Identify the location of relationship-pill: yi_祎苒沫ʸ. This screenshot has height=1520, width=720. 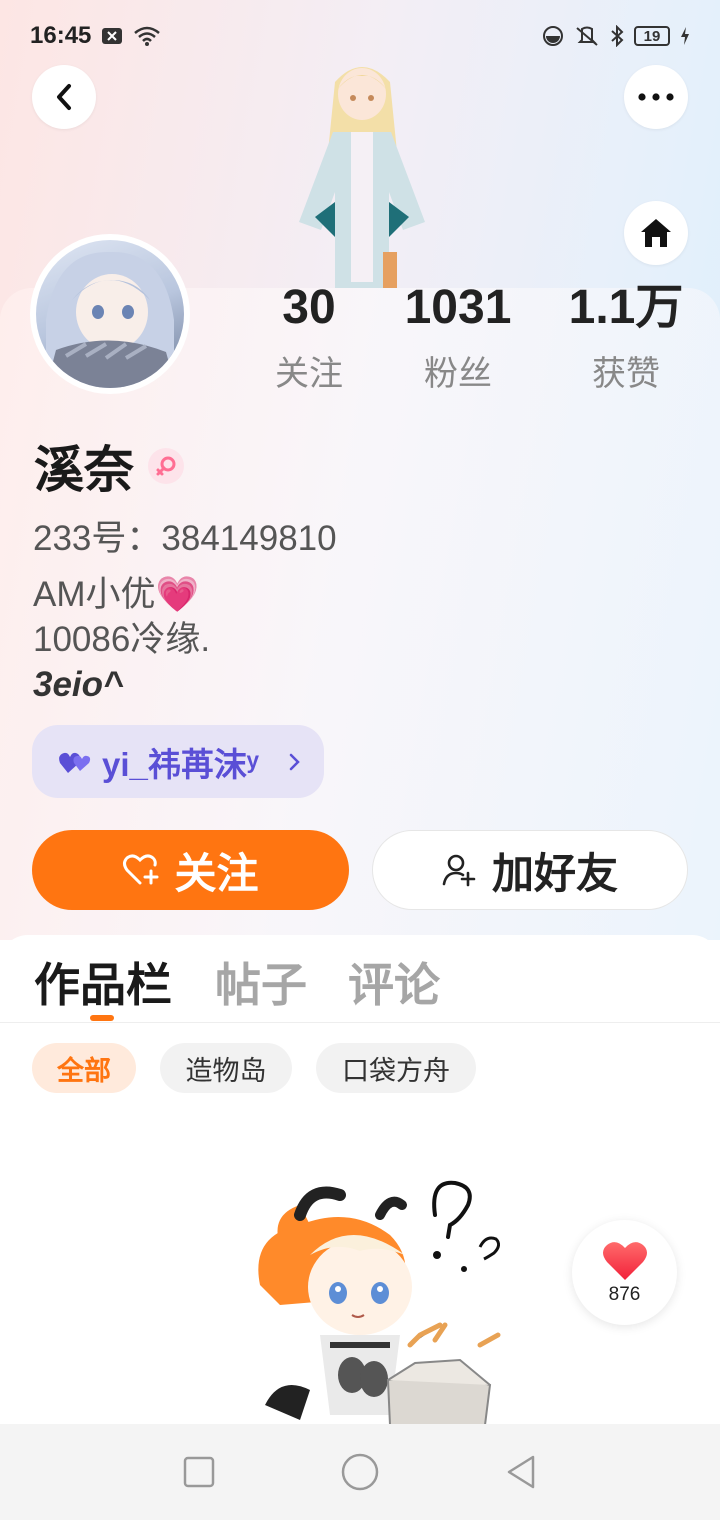
(178, 761).